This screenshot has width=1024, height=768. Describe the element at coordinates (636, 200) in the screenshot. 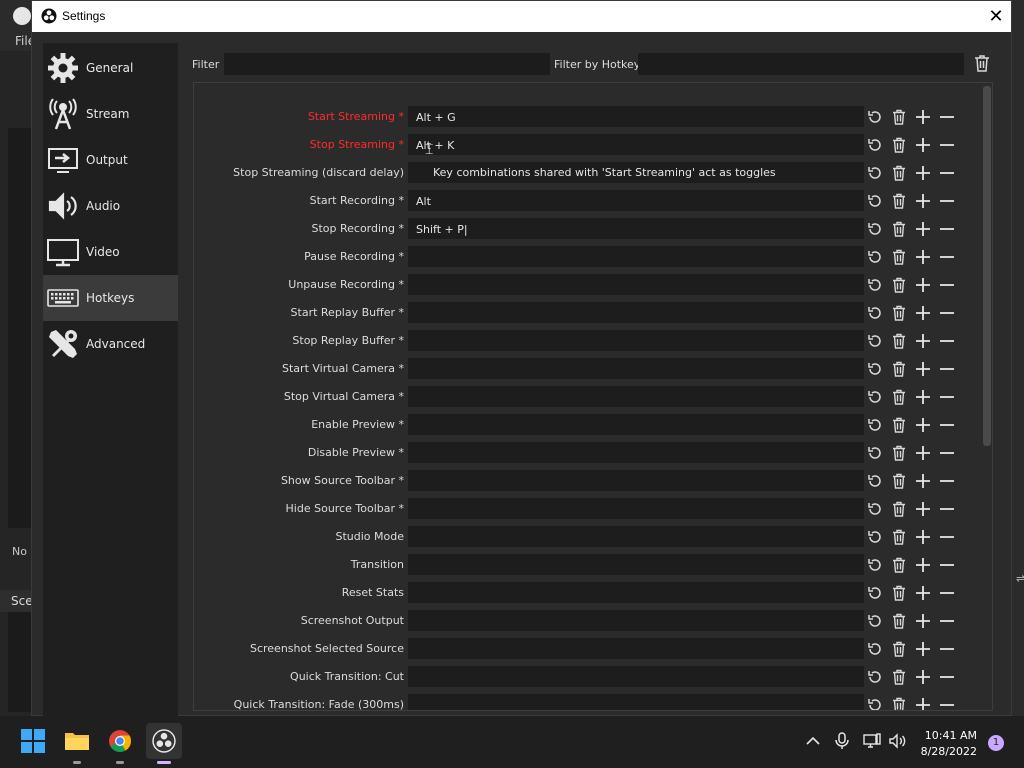

I see `hotkey-input: Alt` at that location.